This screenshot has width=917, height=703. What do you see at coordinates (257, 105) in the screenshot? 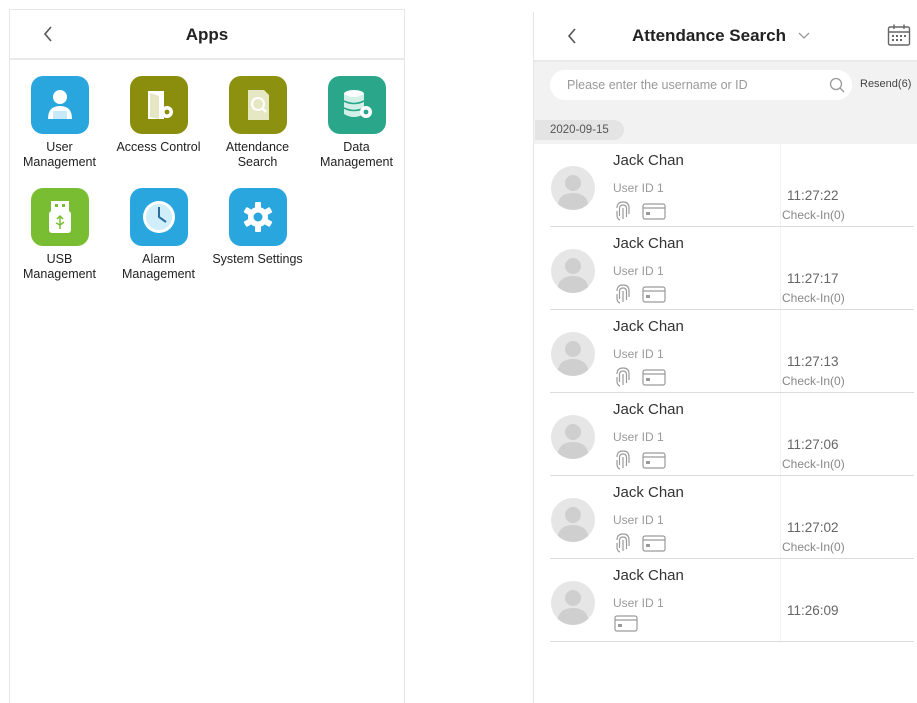
I see `document-search-icon` at bounding box center [257, 105].